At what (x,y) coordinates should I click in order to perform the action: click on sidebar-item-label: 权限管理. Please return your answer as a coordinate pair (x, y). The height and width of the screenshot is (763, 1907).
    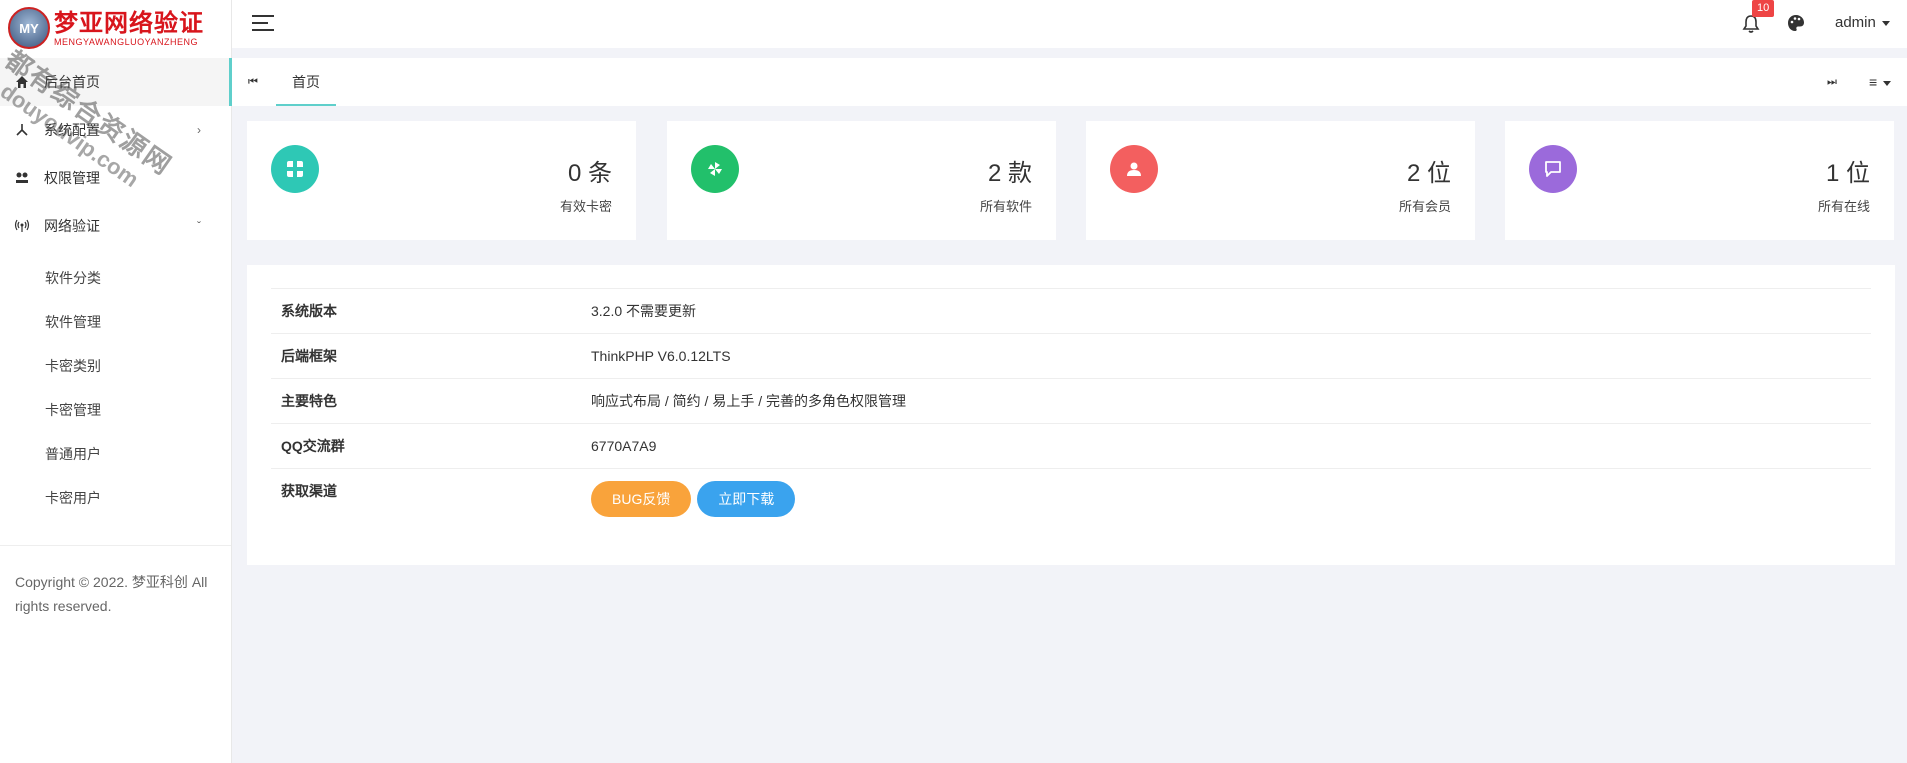
    Looking at the image, I should click on (72, 178).